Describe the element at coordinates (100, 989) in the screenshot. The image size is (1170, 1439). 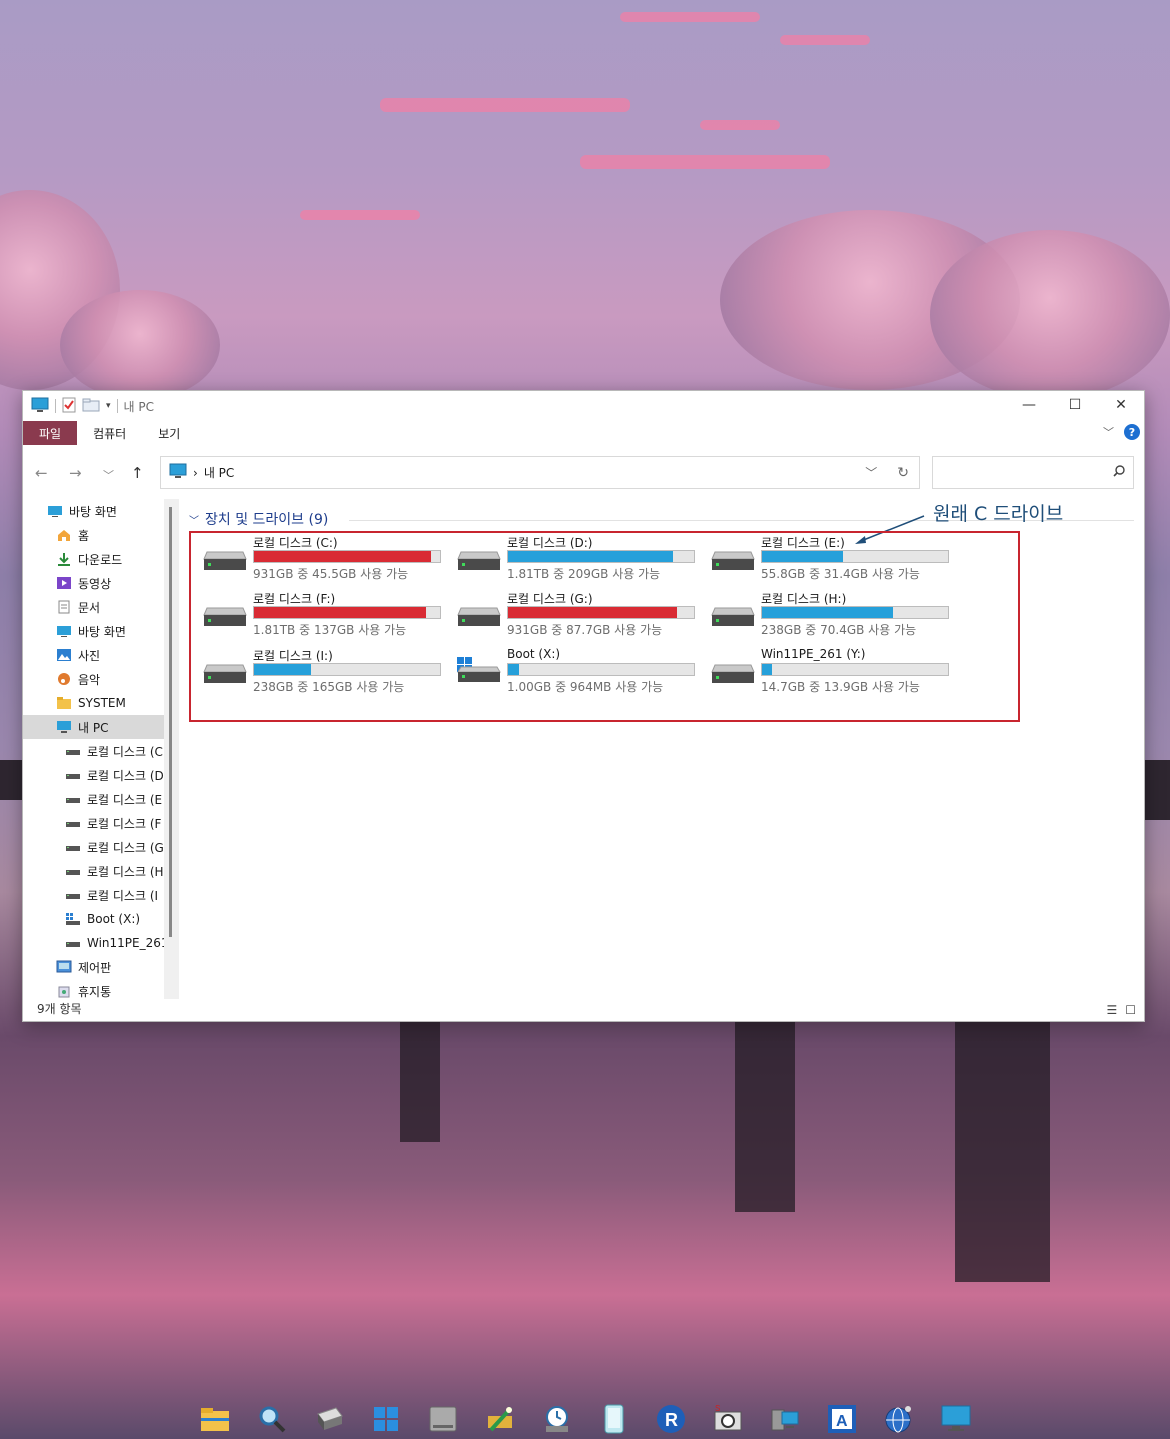
I see `sidebar-item-20: 휴지통` at that location.